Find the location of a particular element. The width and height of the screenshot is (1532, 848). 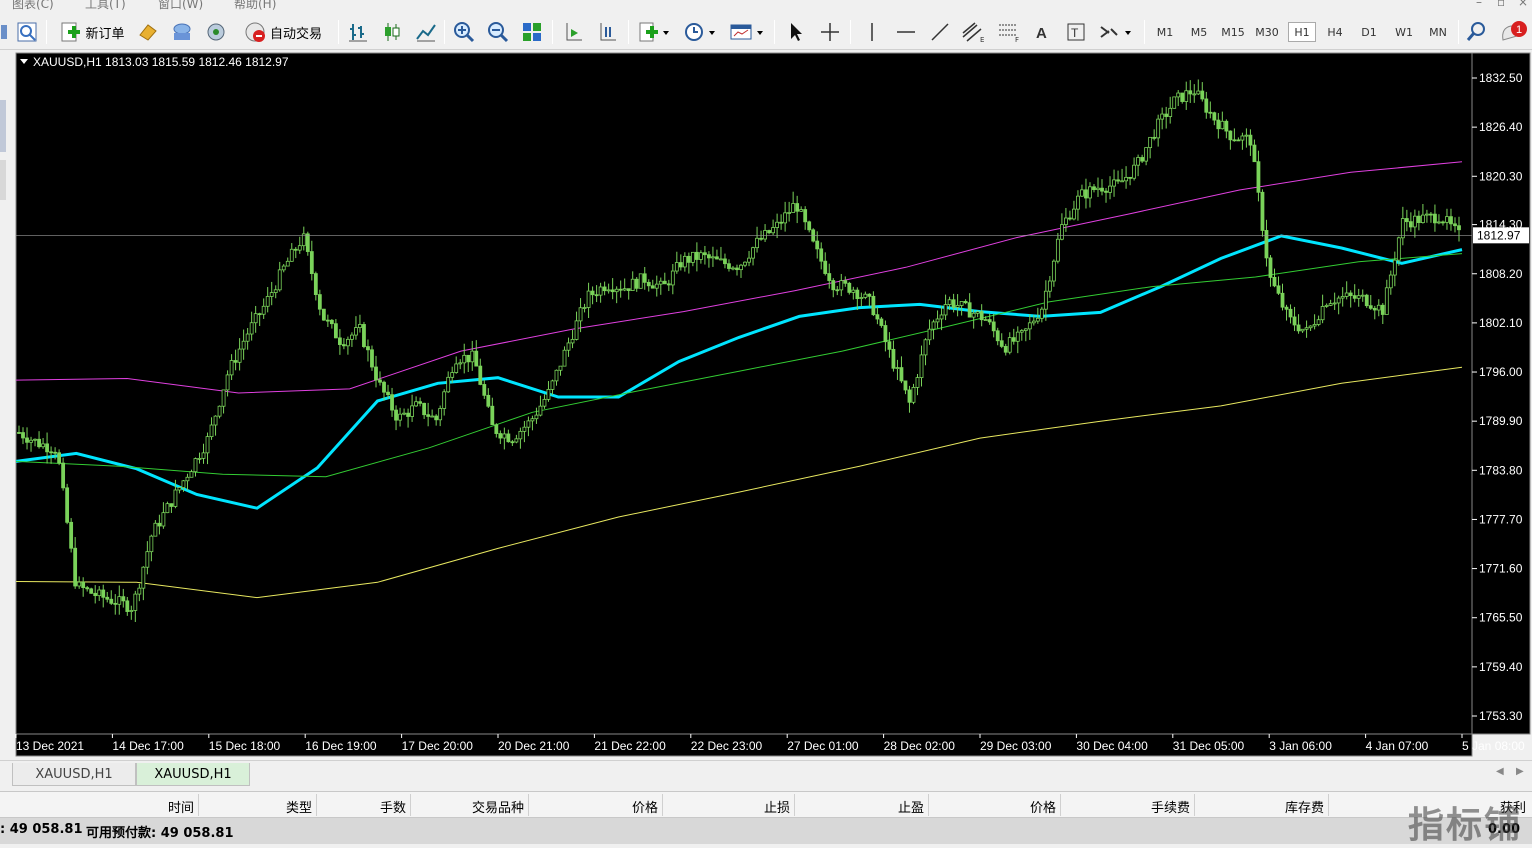

market-icon is located at coordinates (216, 32).